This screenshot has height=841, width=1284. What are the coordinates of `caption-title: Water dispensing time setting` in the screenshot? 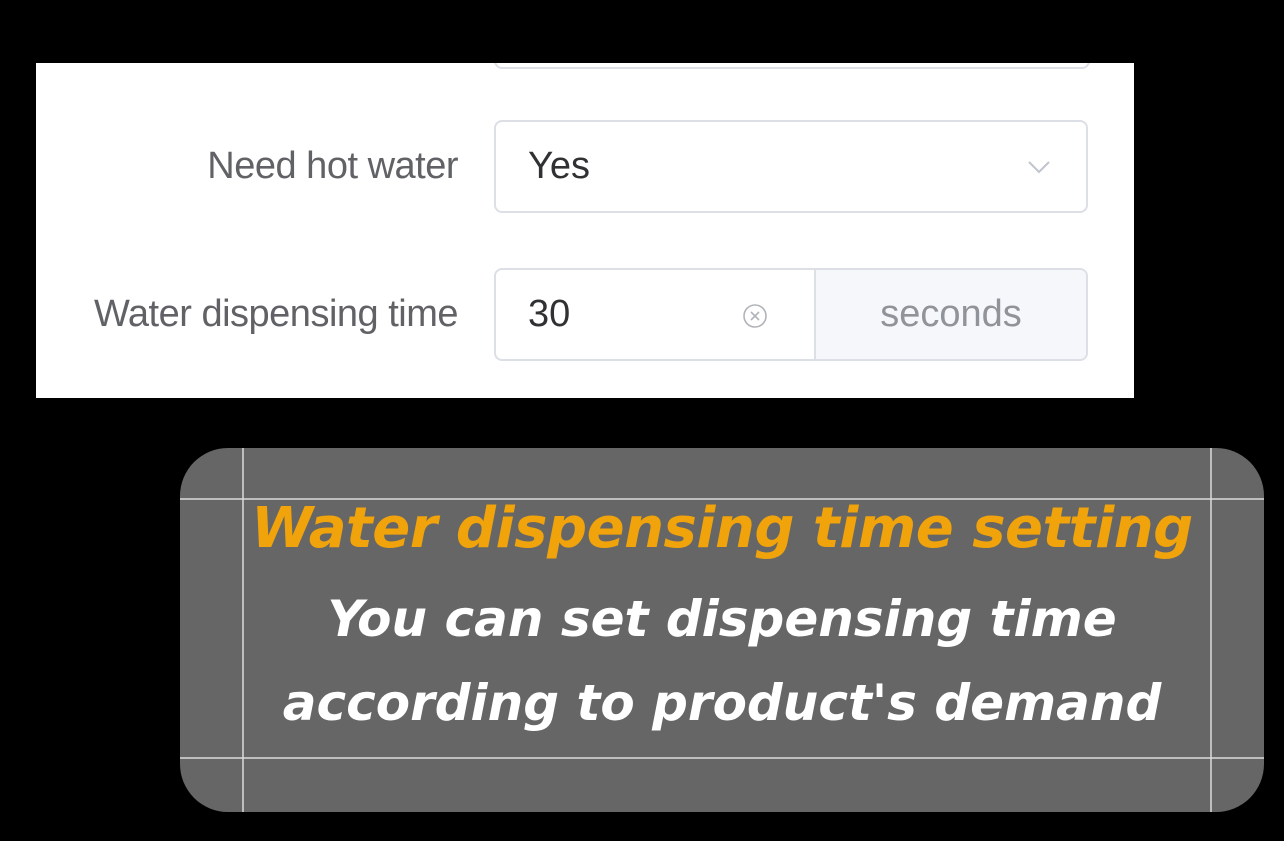 It's located at (722, 528).